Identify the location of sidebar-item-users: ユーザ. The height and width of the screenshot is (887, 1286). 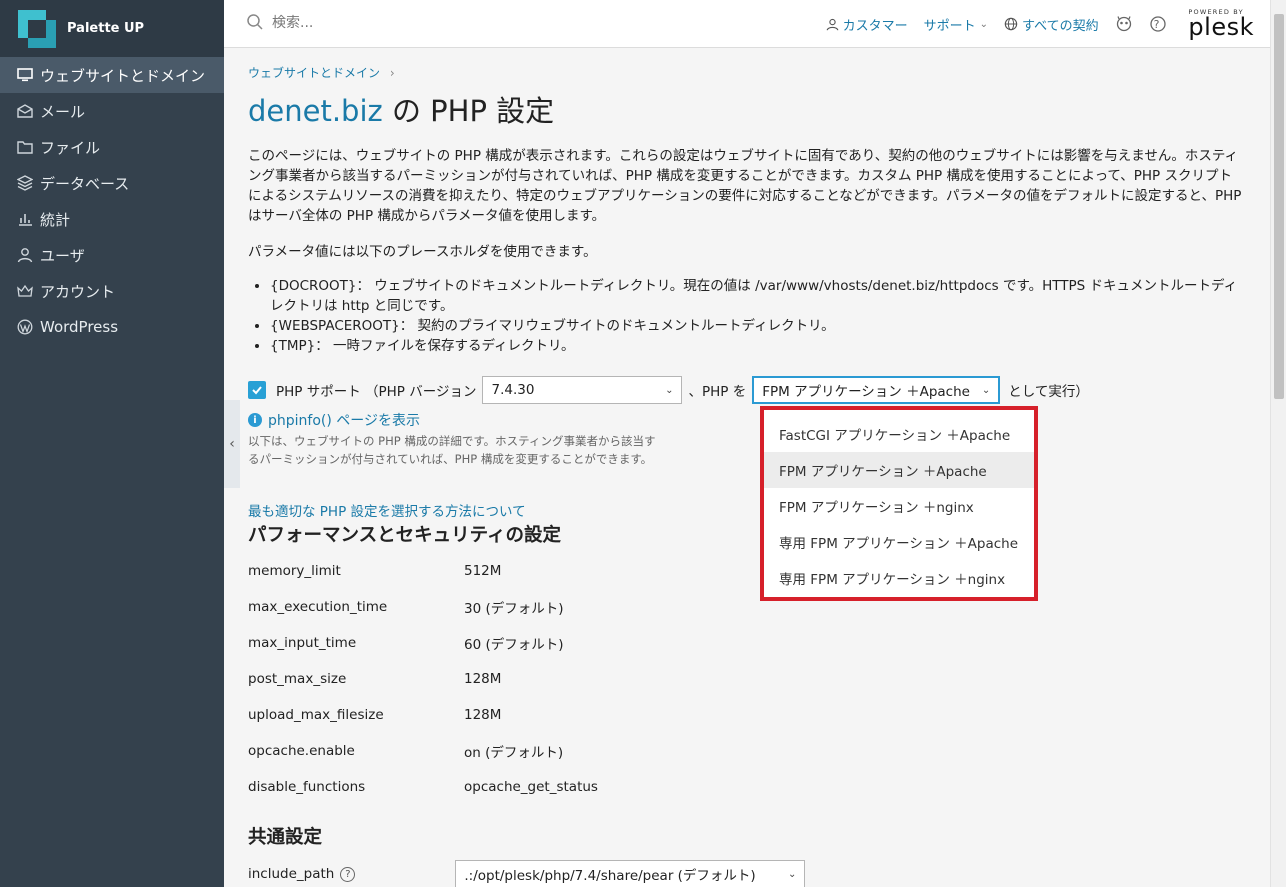
(112, 255).